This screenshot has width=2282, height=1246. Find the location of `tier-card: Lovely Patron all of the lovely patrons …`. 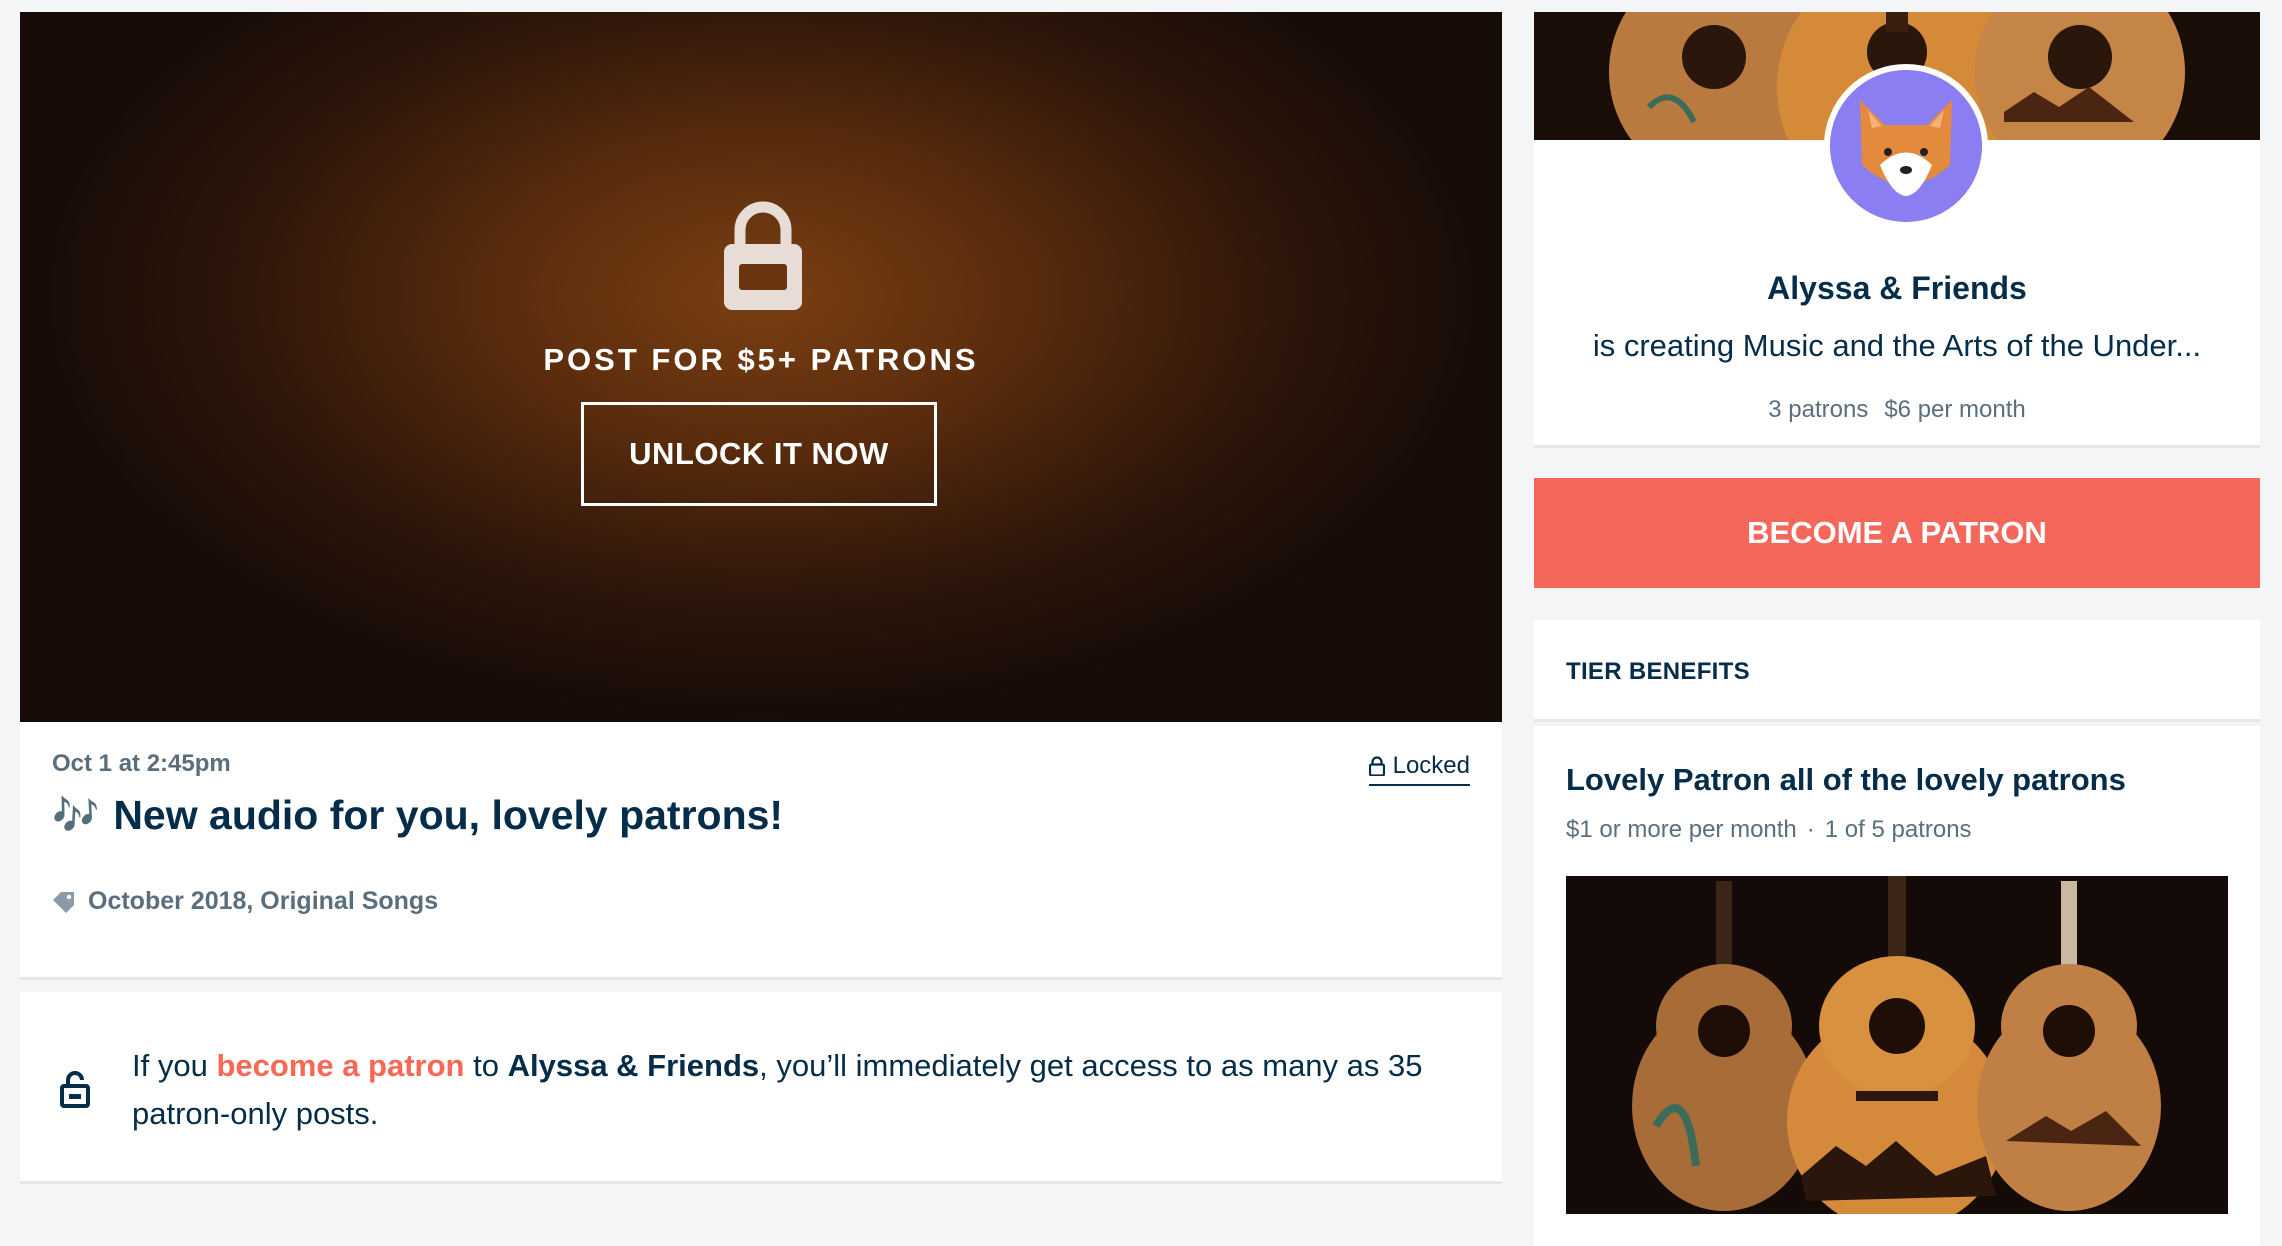

tier-card: Lovely Patron all of the lovely patrons … is located at coordinates (1897, 986).